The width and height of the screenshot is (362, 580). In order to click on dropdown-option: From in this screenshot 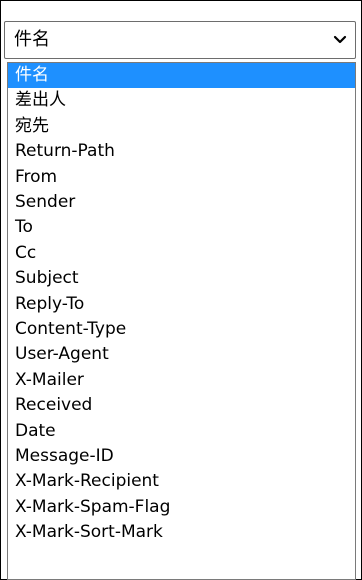, I will do `click(181, 177)`.